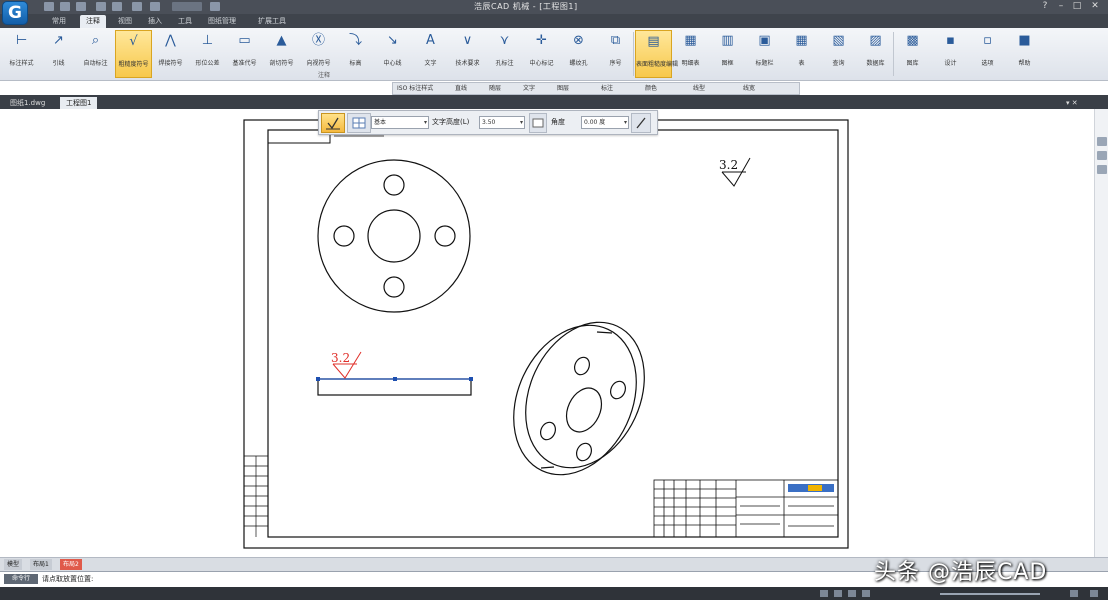 This screenshot has width=1108, height=600. Describe the element at coordinates (801, 53) in the screenshot. I see `ribbon-tool-22: ▦ 表` at that location.